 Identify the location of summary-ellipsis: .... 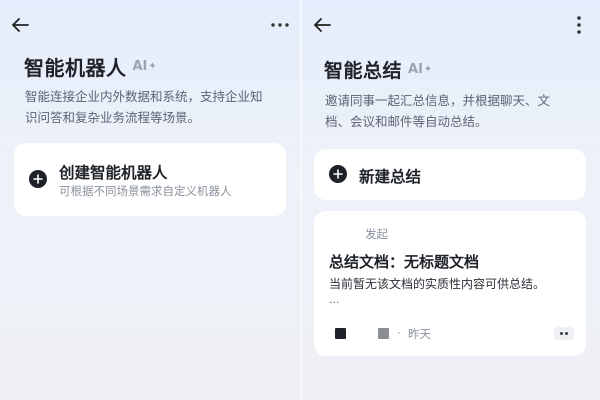
(334, 299).